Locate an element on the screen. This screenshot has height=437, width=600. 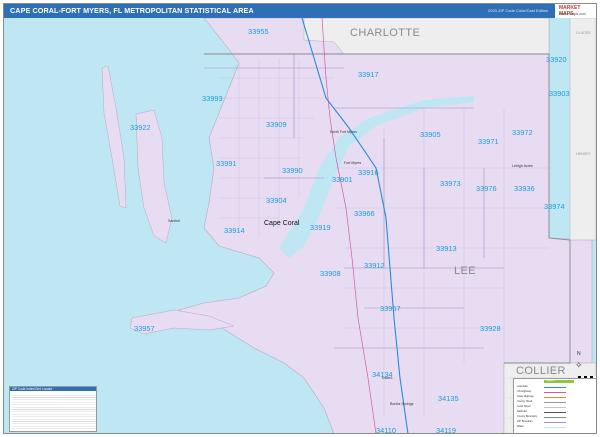
charlotte-county-land is located at coordinates (426, 36).